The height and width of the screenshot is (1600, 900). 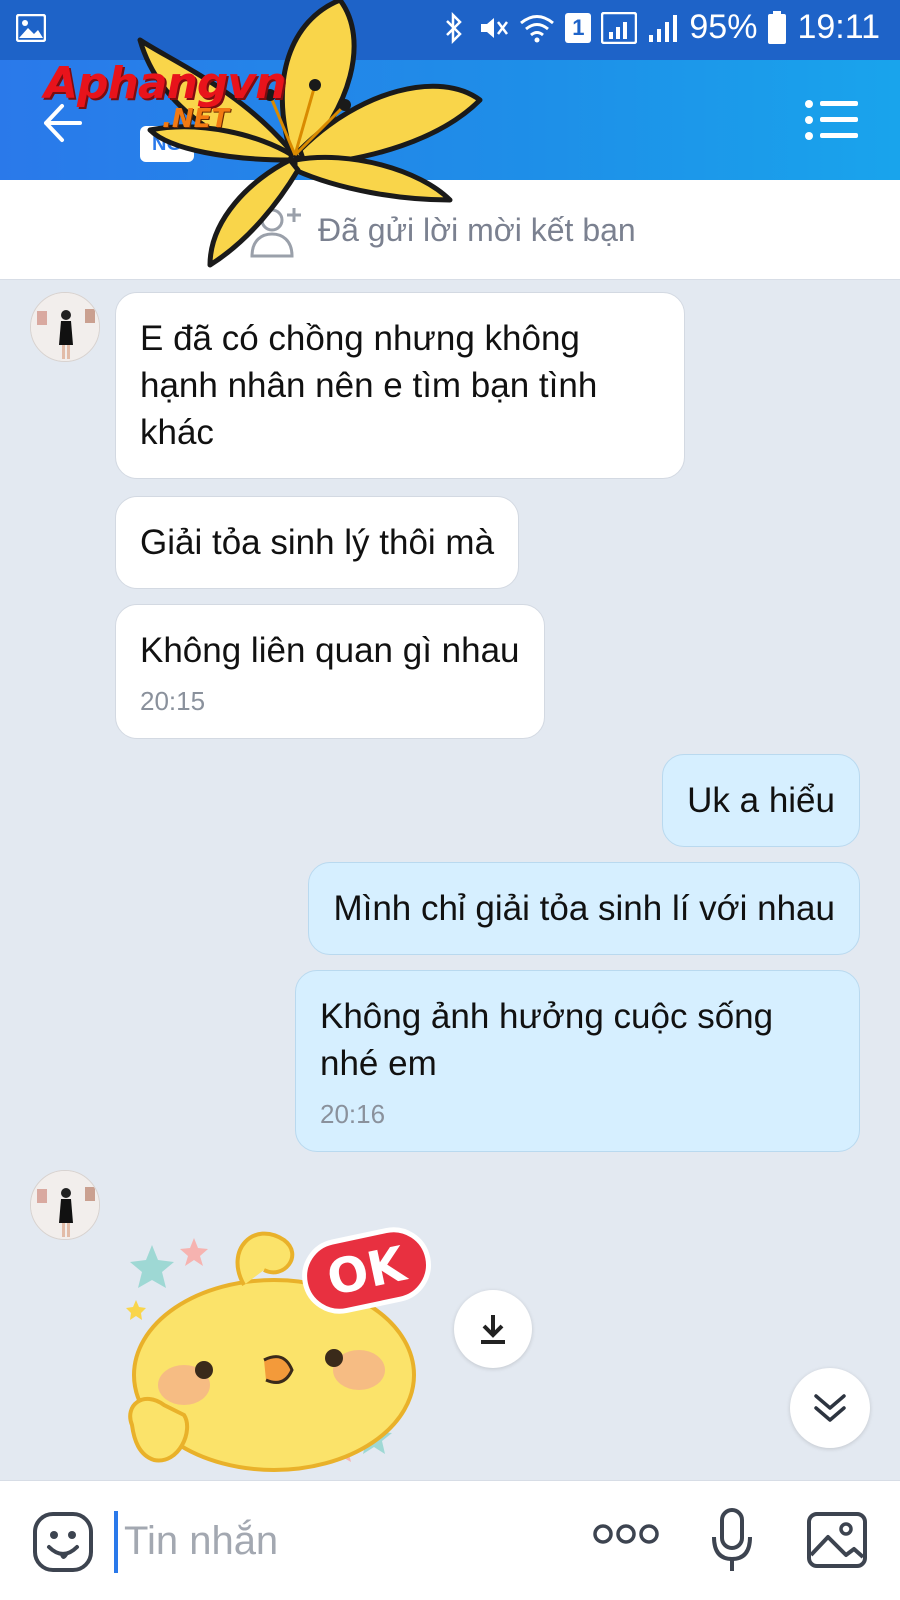 I want to click on more-button, so click(x=626, y=1536).